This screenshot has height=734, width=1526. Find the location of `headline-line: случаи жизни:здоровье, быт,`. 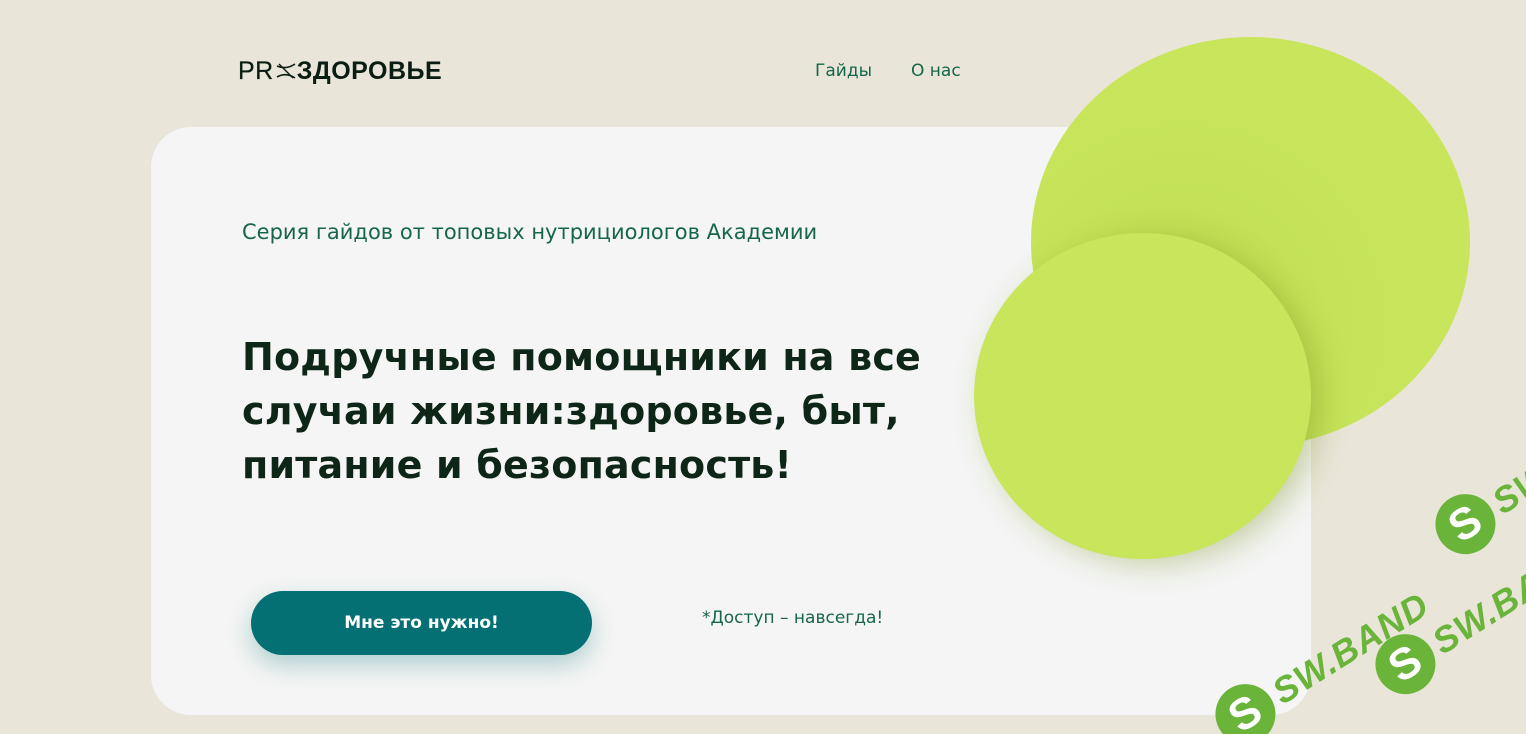

headline-line: случаи жизни:здоровье, быт, is located at coordinates (571, 411).